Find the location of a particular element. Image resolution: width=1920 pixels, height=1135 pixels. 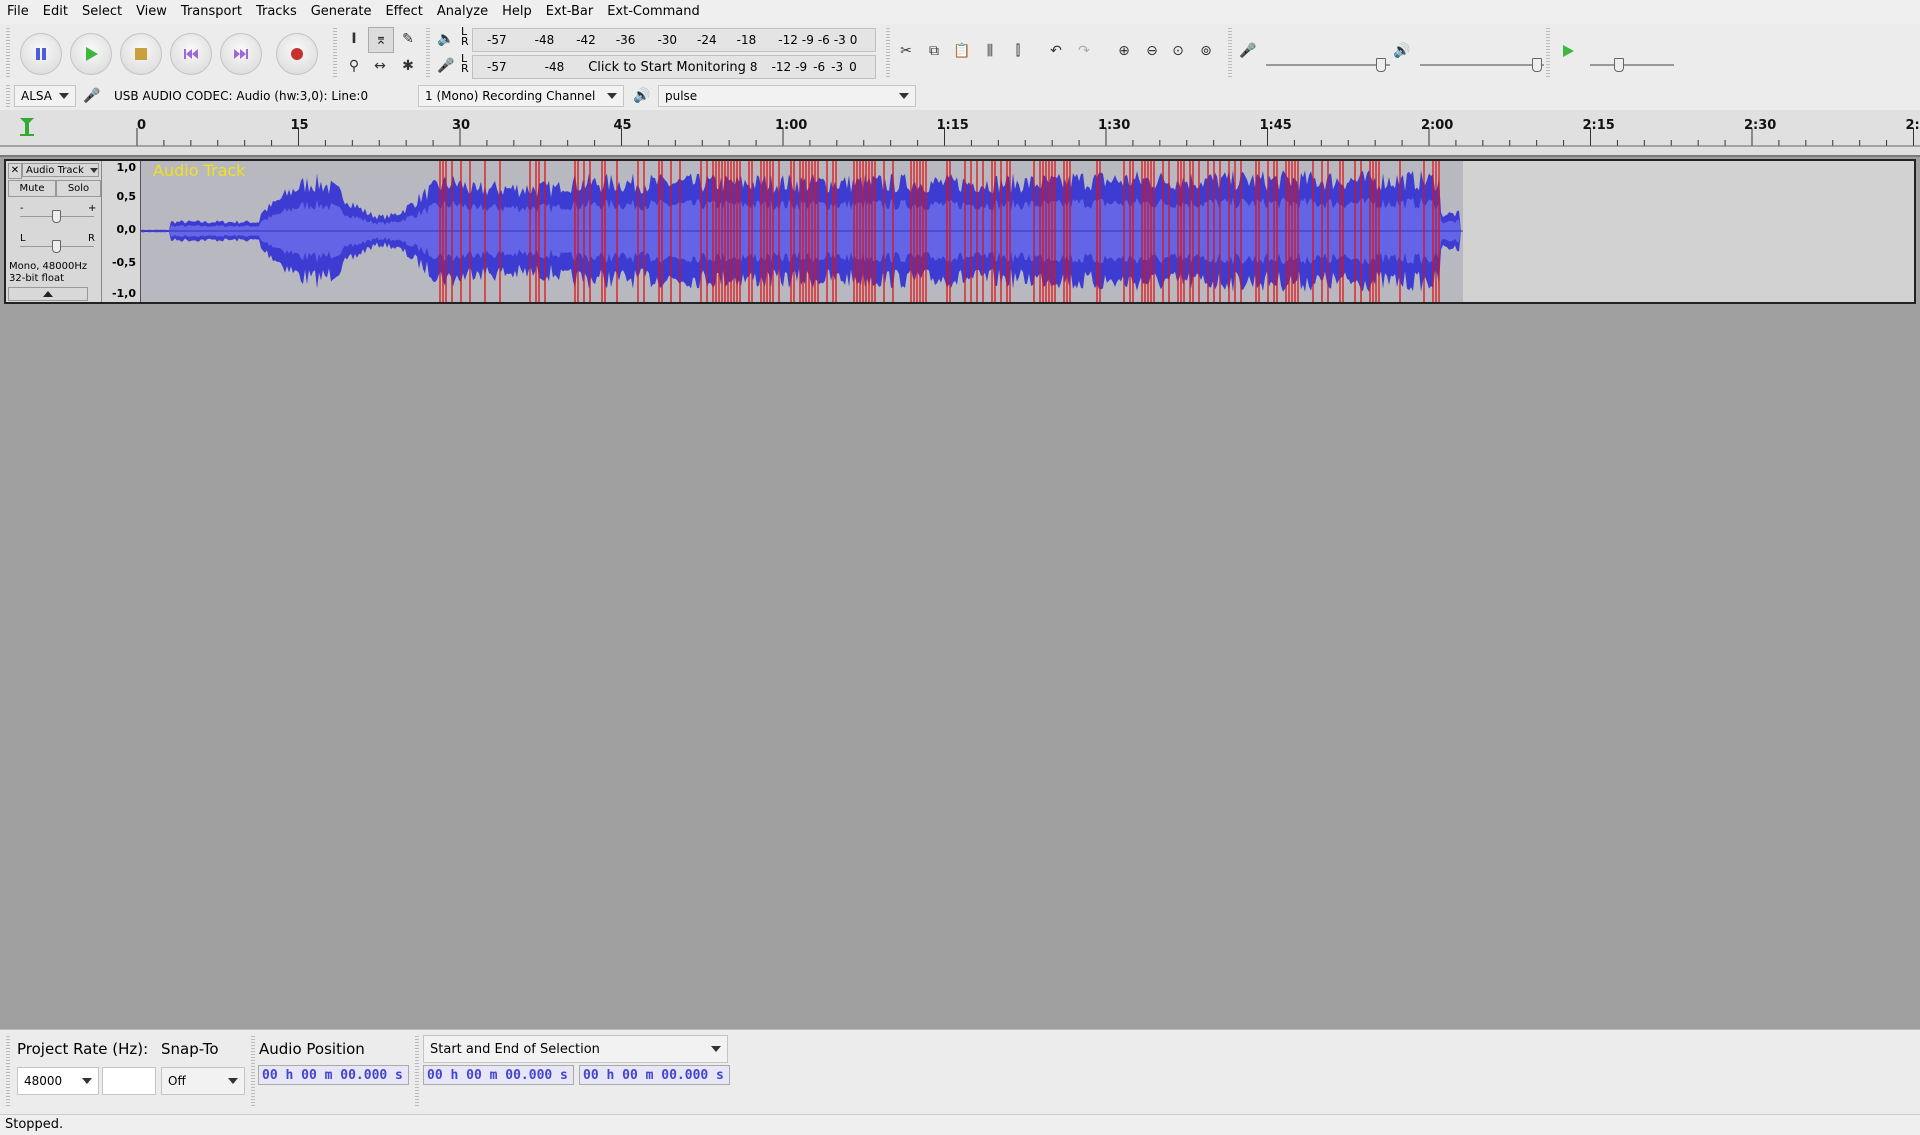

audio-position-field: 00 h 00 m 00.000 s is located at coordinates (333, 1075).